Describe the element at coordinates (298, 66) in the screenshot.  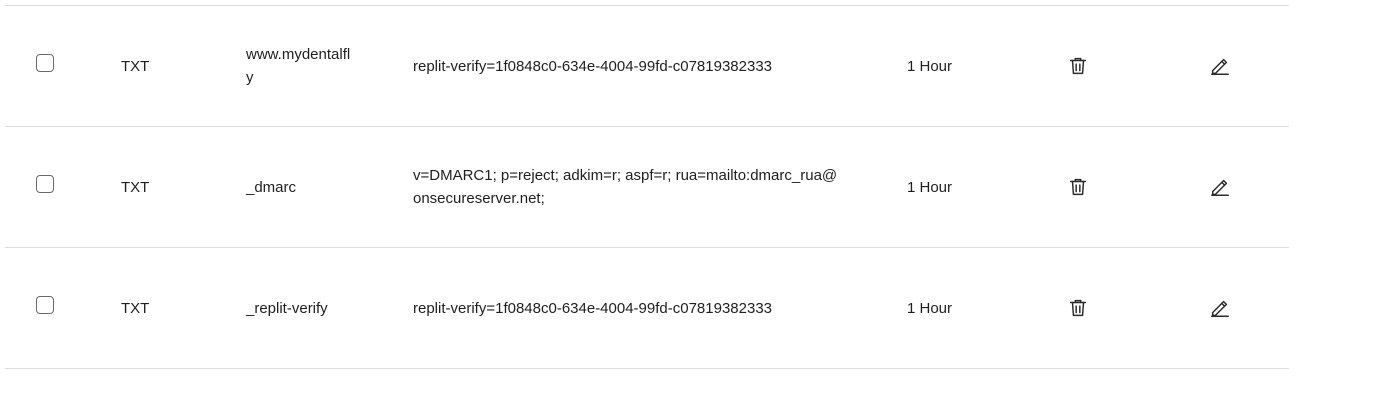
I see `record-name: www.mydentalfly` at that location.